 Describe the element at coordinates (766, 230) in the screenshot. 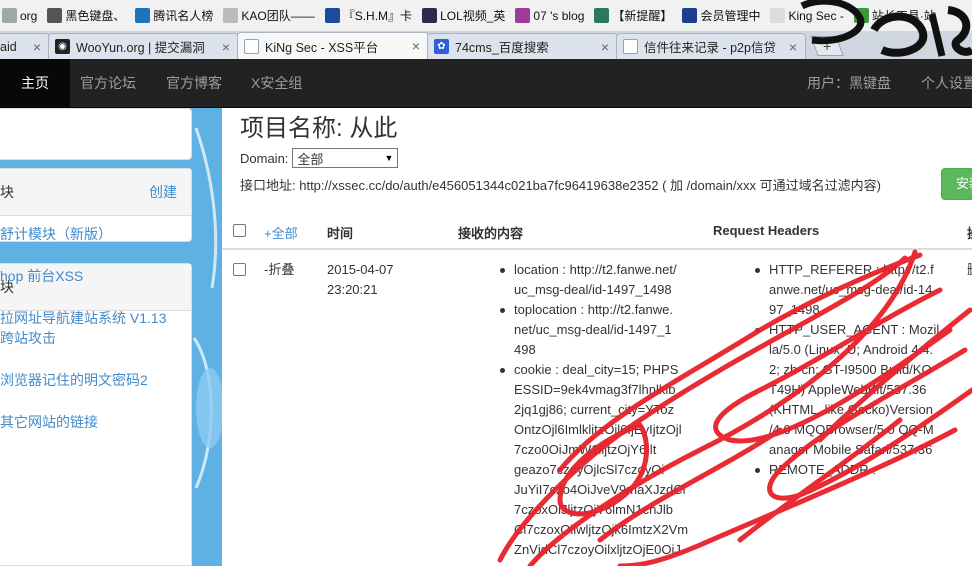

I see `column-header-request-headers: Request Headers` at that location.